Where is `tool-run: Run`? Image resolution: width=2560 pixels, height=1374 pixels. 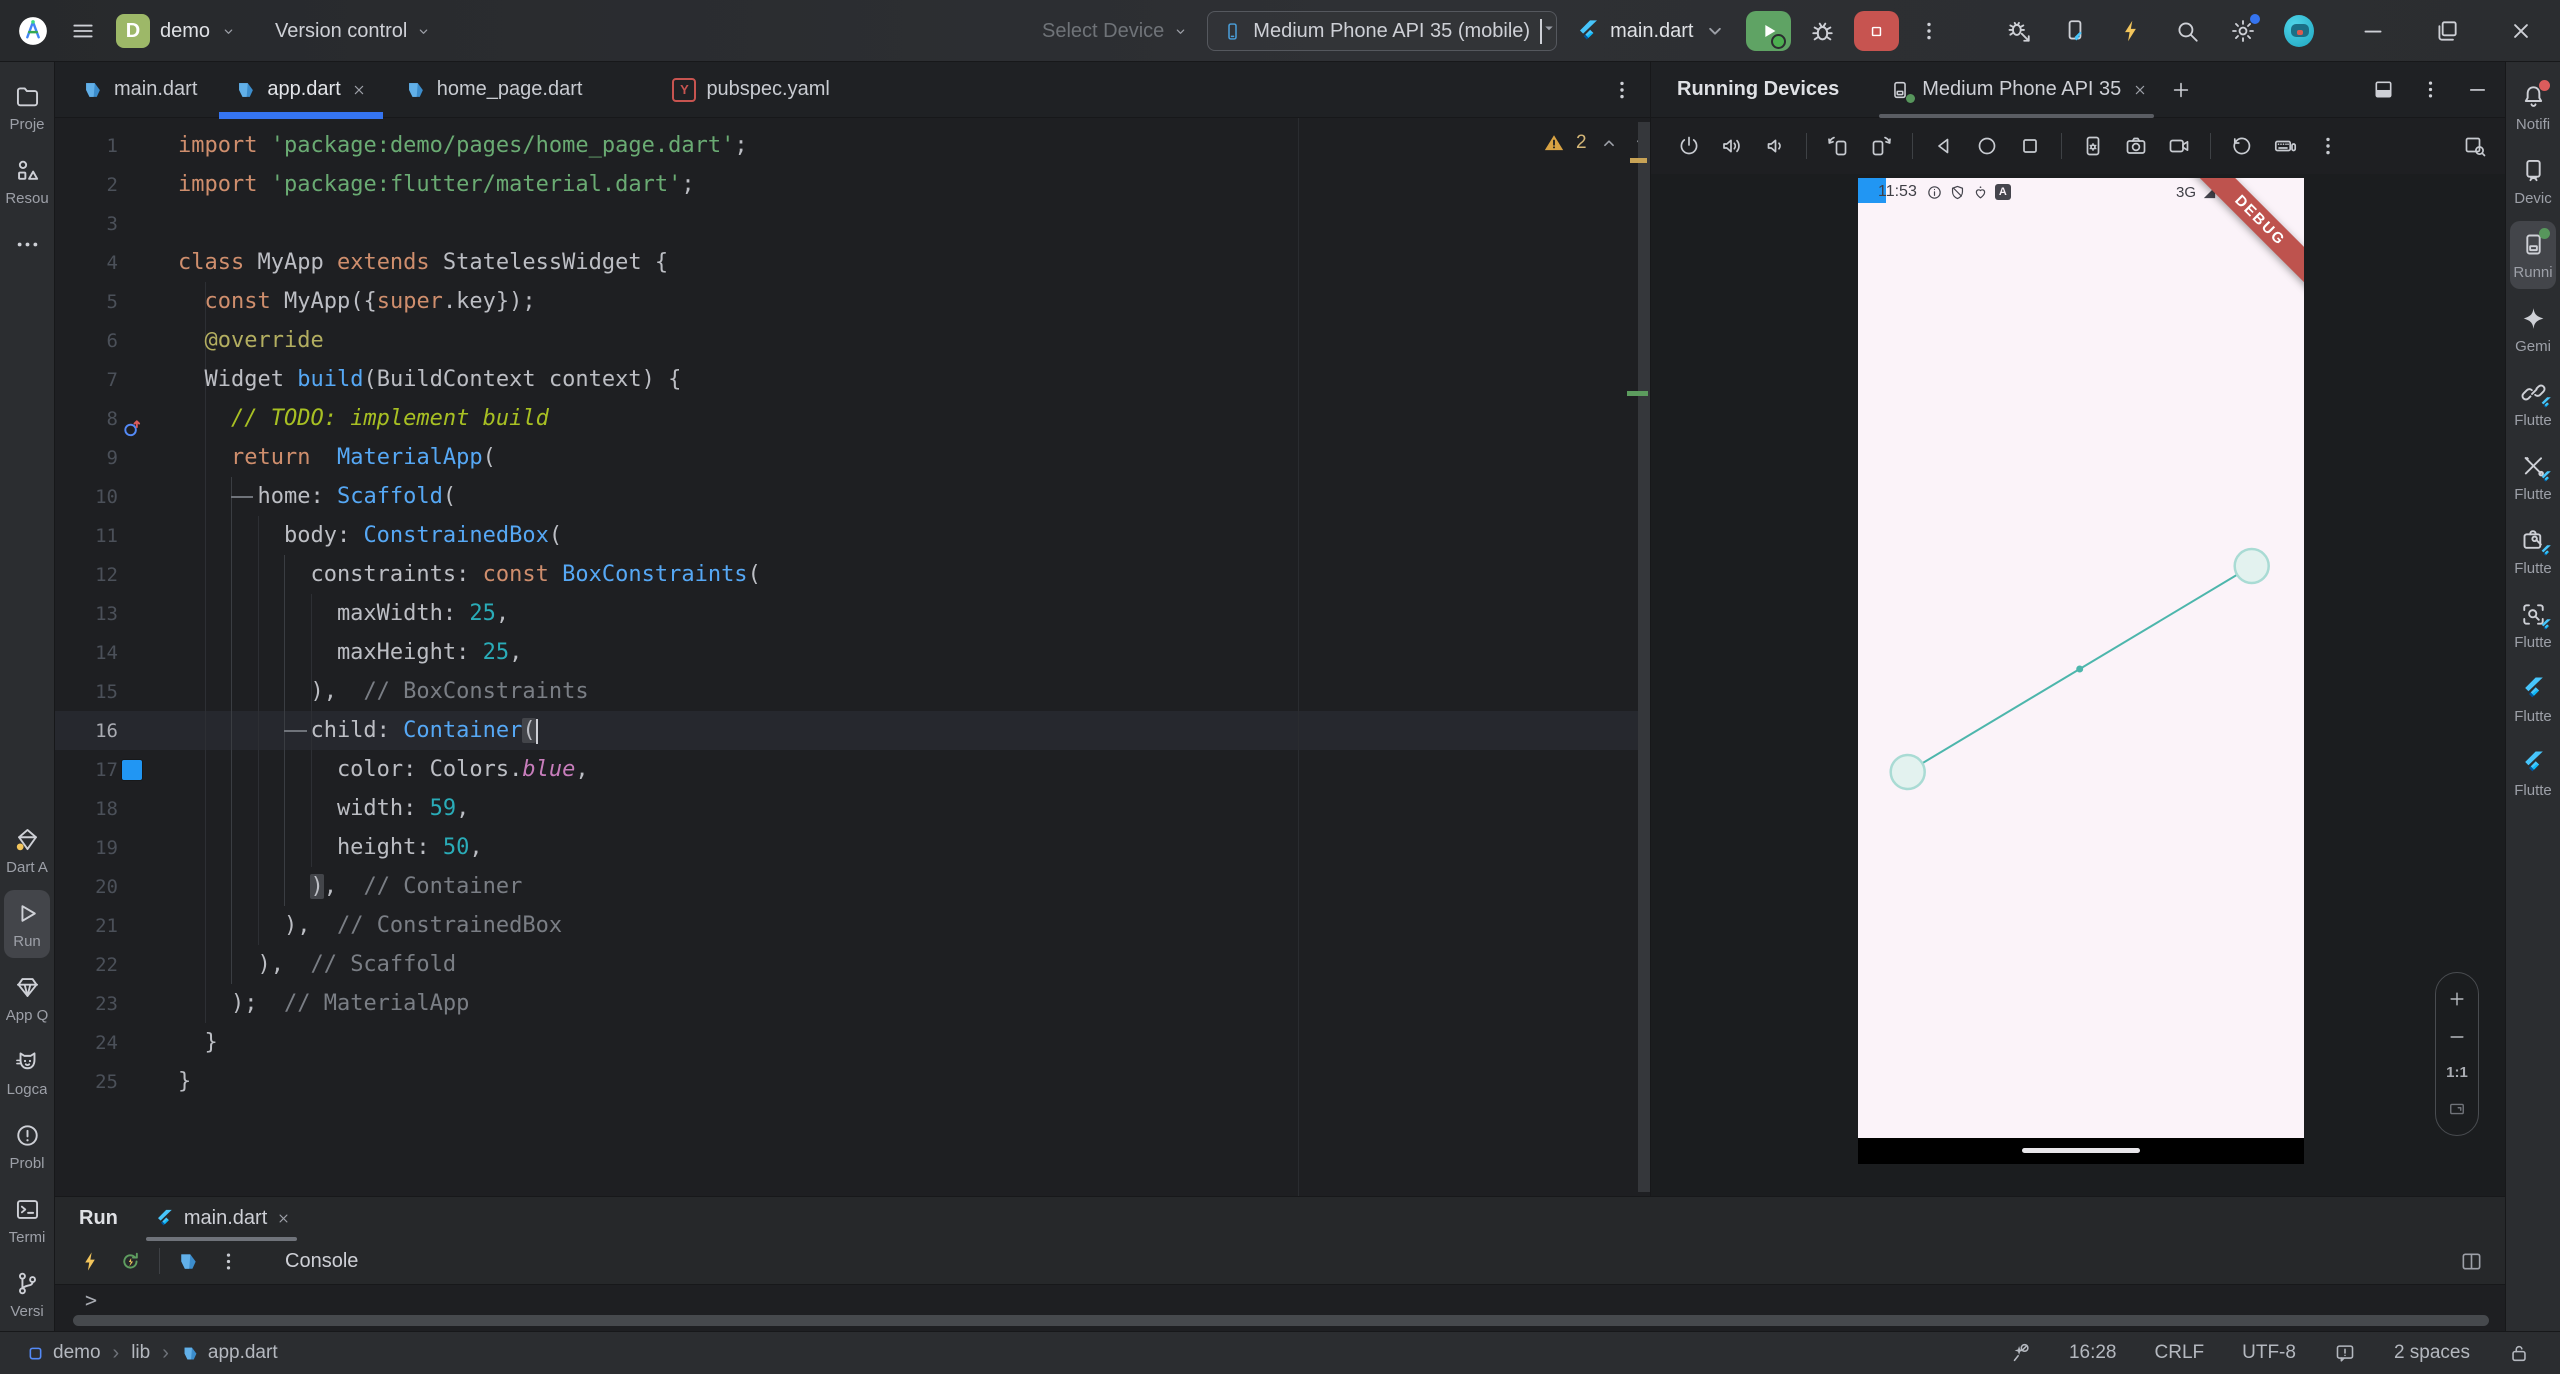
tool-run: Run is located at coordinates (27, 924).